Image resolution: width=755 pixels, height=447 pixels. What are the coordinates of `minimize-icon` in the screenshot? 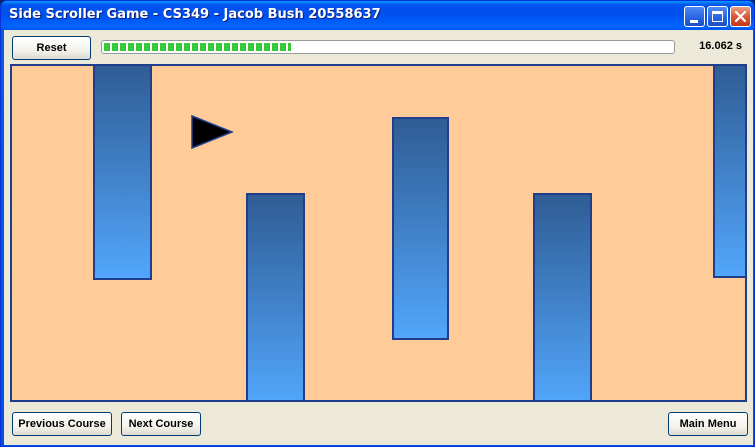 It's located at (694, 16).